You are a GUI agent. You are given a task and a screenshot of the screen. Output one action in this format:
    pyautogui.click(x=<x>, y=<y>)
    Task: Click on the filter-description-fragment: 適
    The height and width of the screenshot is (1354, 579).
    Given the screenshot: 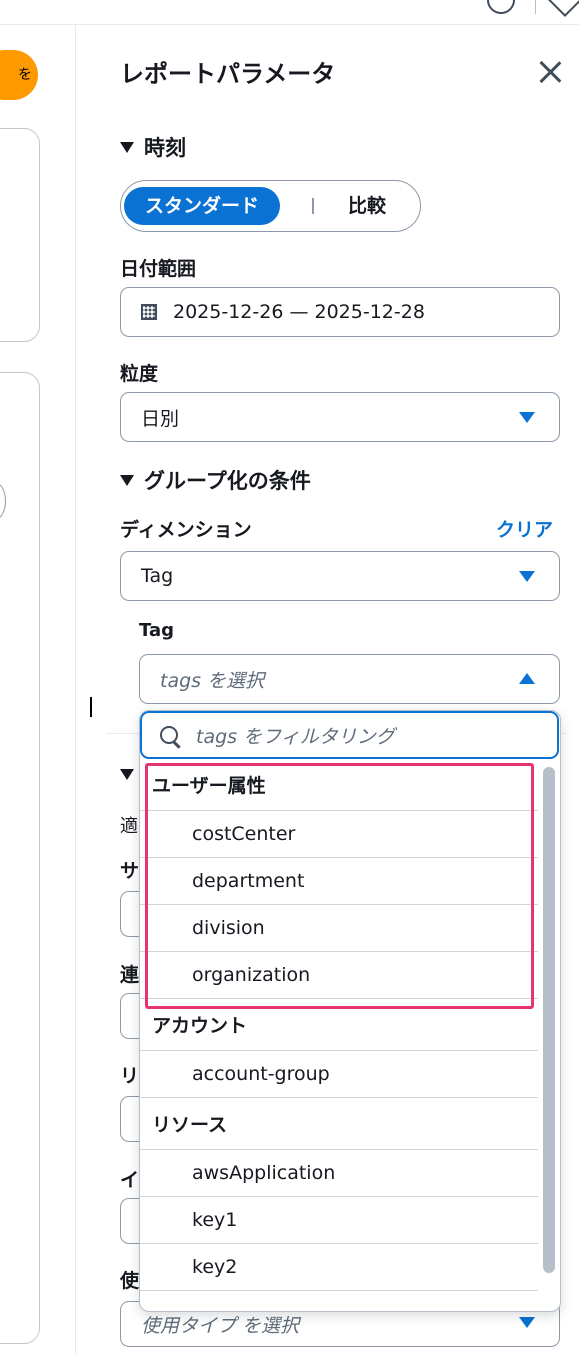 What is the action you would take?
    pyautogui.click(x=129, y=826)
    